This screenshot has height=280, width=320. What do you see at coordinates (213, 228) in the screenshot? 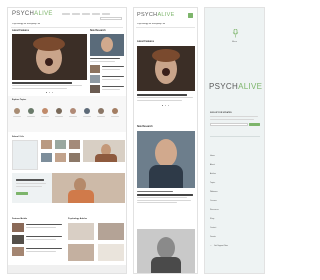
I see `sidenav-item-contact: Contact` at bounding box center [213, 228].